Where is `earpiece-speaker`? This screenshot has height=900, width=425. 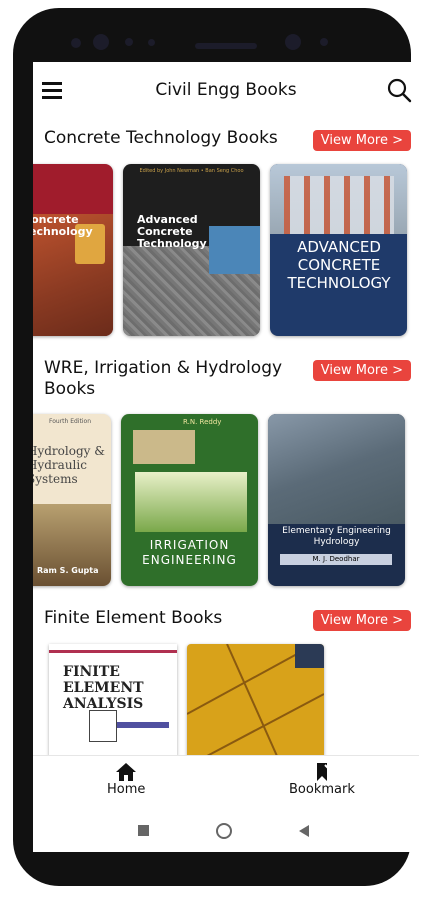 earpiece-speaker is located at coordinates (226, 46).